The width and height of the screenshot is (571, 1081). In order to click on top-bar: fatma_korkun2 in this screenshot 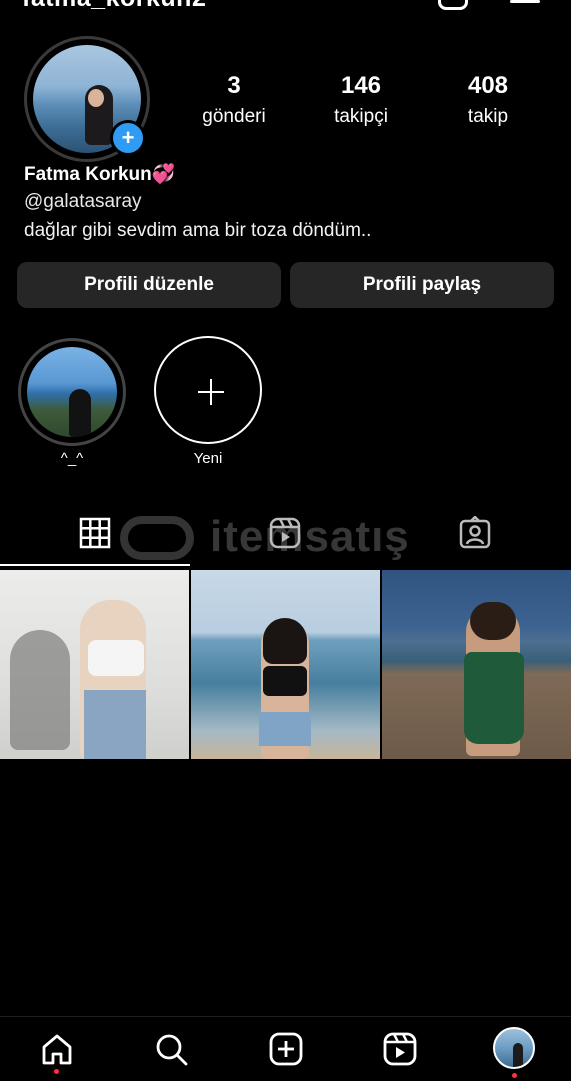, I will do `click(285, 7)`.